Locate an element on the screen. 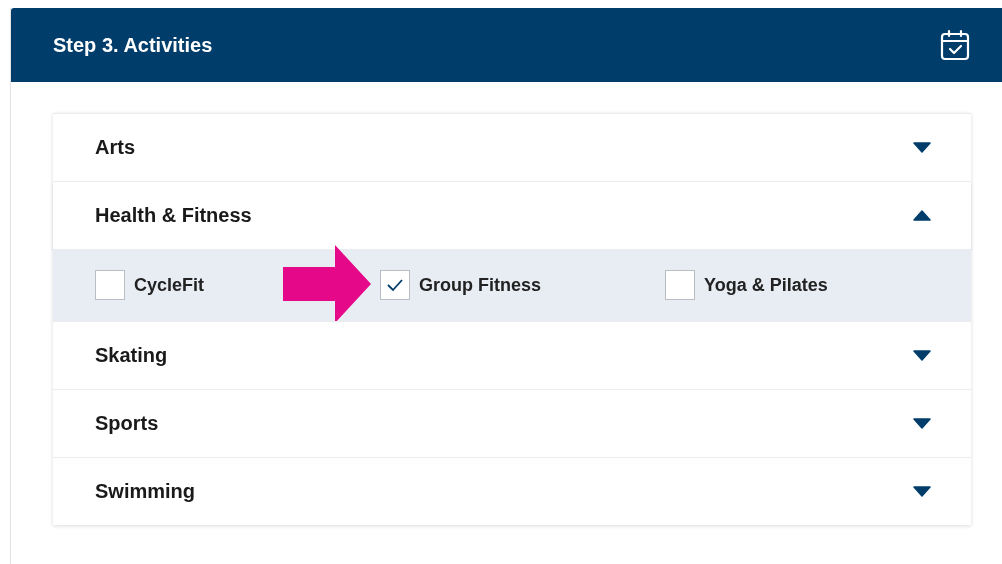 This screenshot has width=1002, height=564. panel-title: Step 3. Activities is located at coordinates (133, 45).